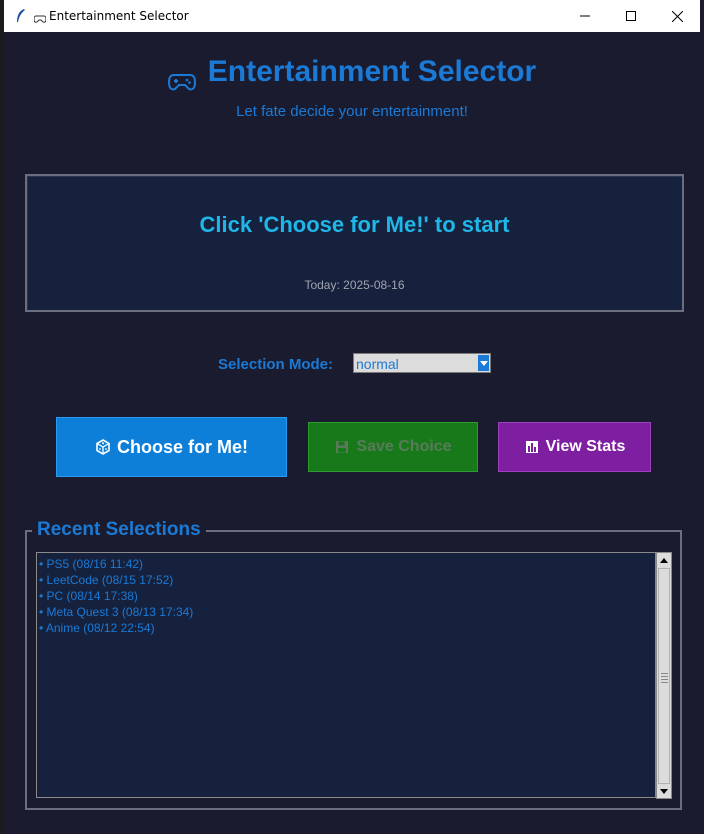  What do you see at coordinates (119, 16) in the screenshot?
I see `window-title: Entertainment Selector` at bounding box center [119, 16].